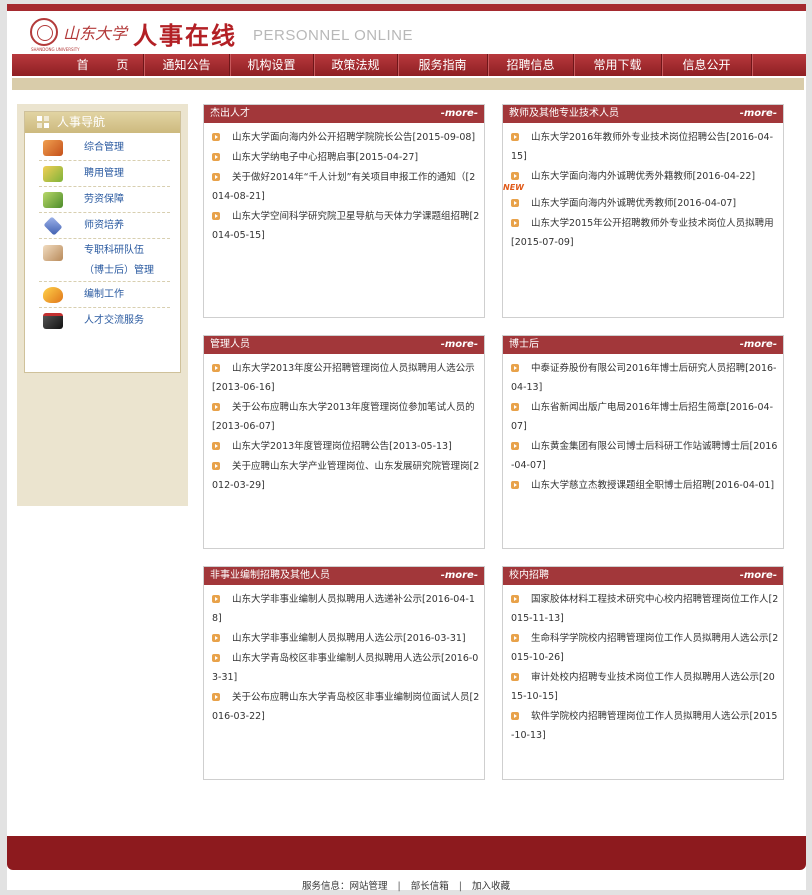 Image resolution: width=812 pixels, height=895 pixels. Describe the element at coordinates (119, 270) in the screenshot. I see `sidebar-item-label-line2: （博士后）管理` at that location.